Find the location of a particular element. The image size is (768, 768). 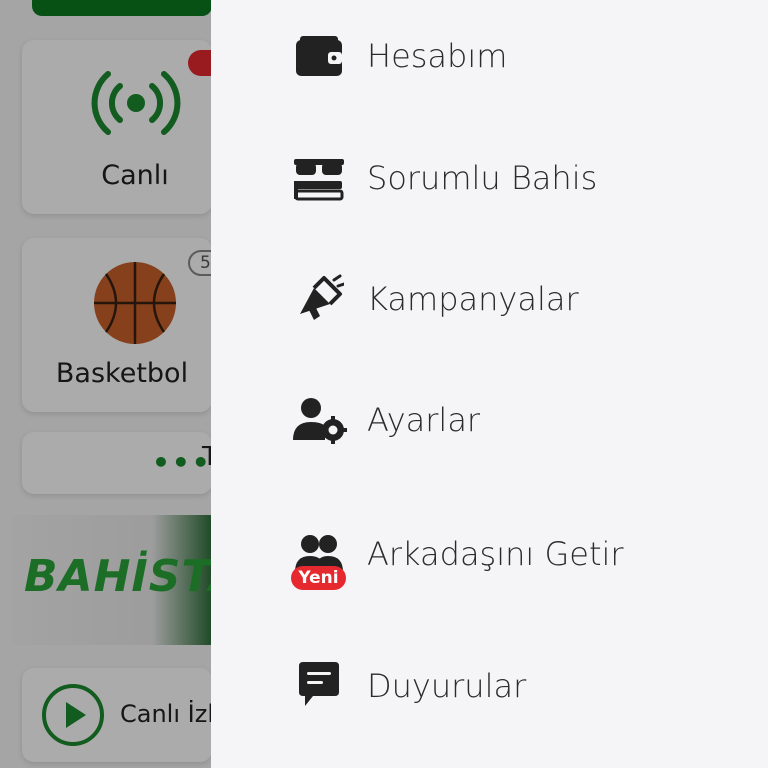

menu-item-announcements: Duyurular is located at coordinates (489, 685).